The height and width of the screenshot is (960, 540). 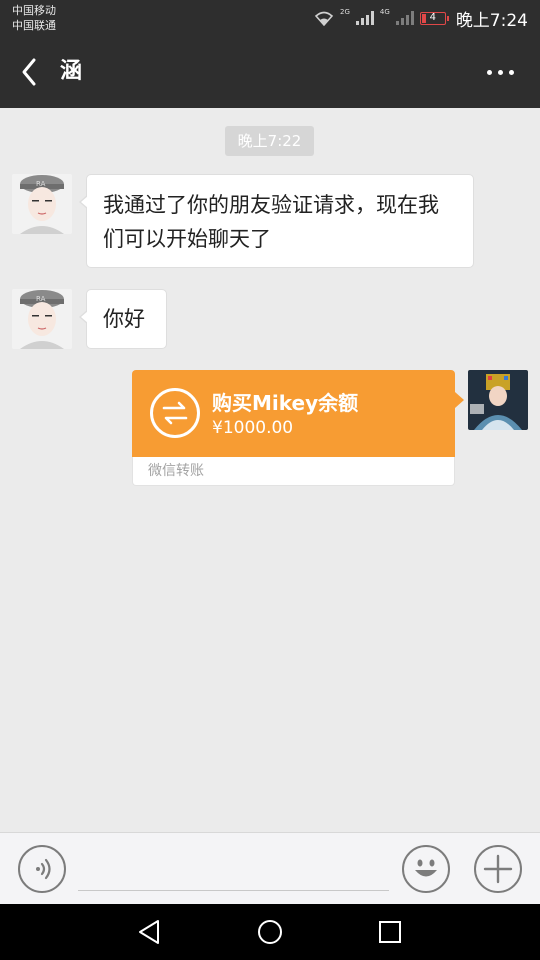 What do you see at coordinates (34, 10) in the screenshot?
I see `carrier-1: 中国移动` at bounding box center [34, 10].